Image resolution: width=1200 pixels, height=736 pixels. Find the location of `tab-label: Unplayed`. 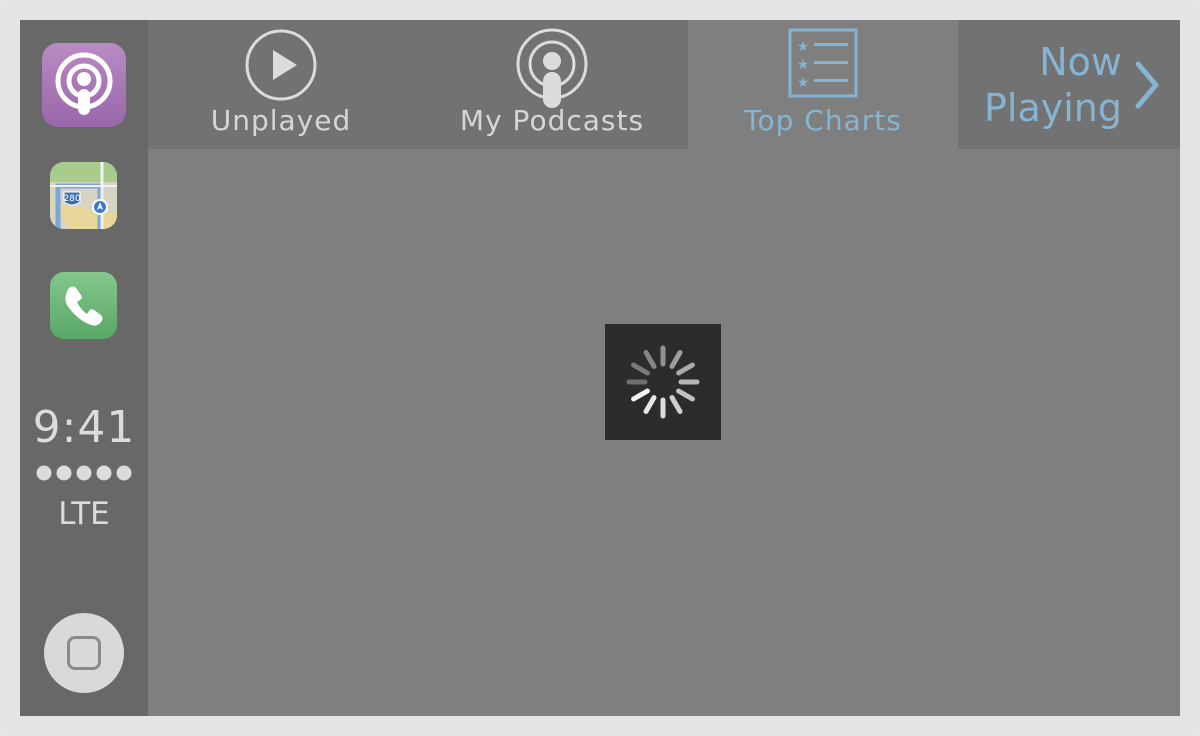

tab-label: Unplayed is located at coordinates (281, 120).